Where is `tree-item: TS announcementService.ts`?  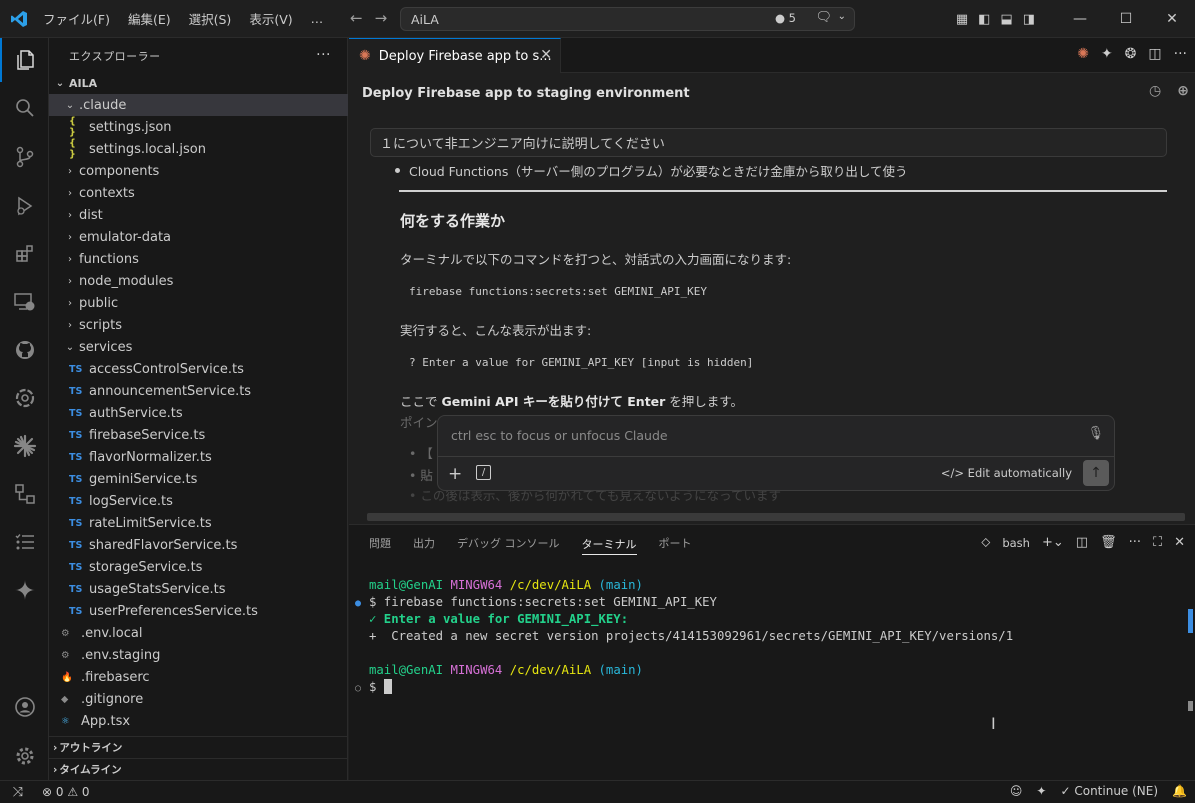 tree-item: TS announcementService.ts is located at coordinates (198, 391).